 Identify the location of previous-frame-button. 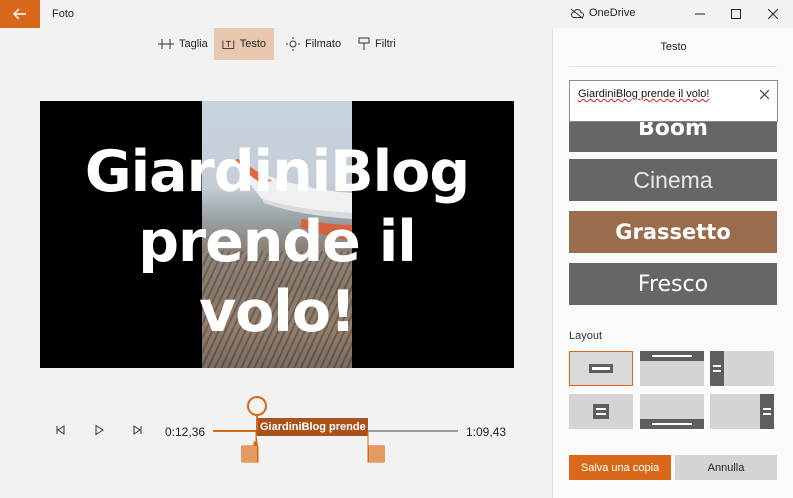
(60, 430).